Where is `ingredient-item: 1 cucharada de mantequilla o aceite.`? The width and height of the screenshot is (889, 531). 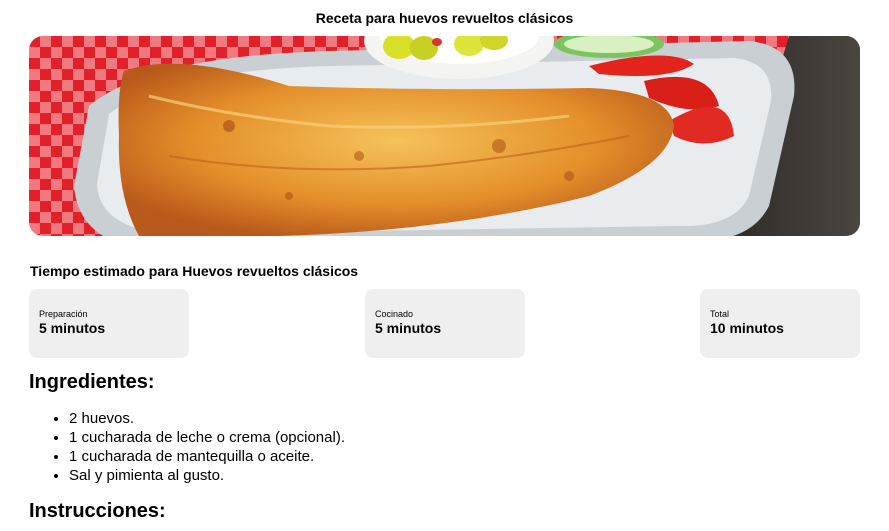 ingredient-item: 1 cucharada de mantequilla o aceite. is located at coordinates (207, 456).